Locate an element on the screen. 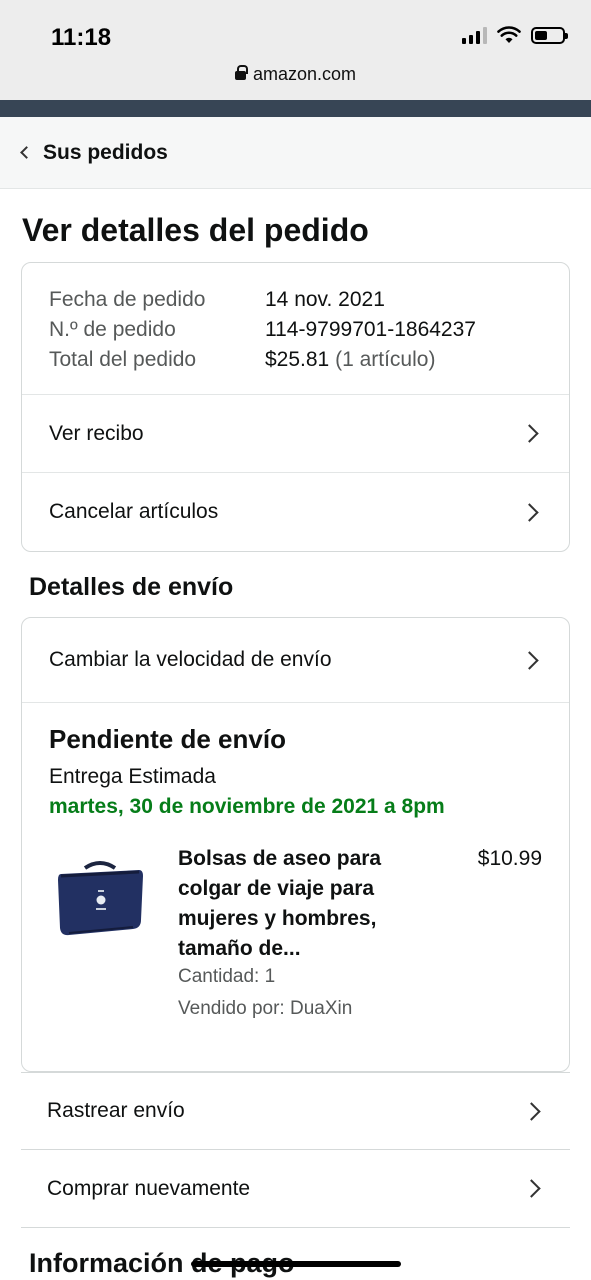  order-date-label: Fecha de pedido is located at coordinates (127, 299).